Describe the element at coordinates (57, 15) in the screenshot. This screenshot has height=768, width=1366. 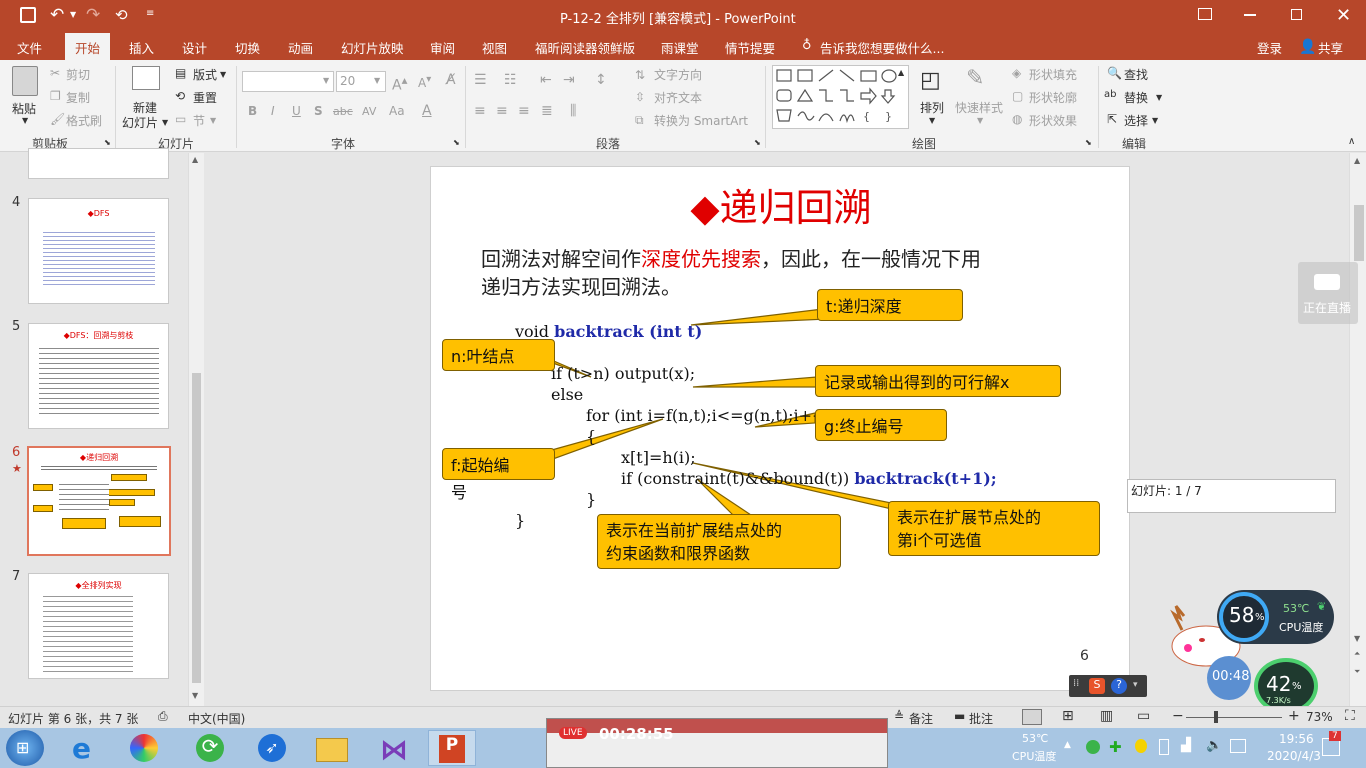
I see `undo-icon: ↶` at that location.